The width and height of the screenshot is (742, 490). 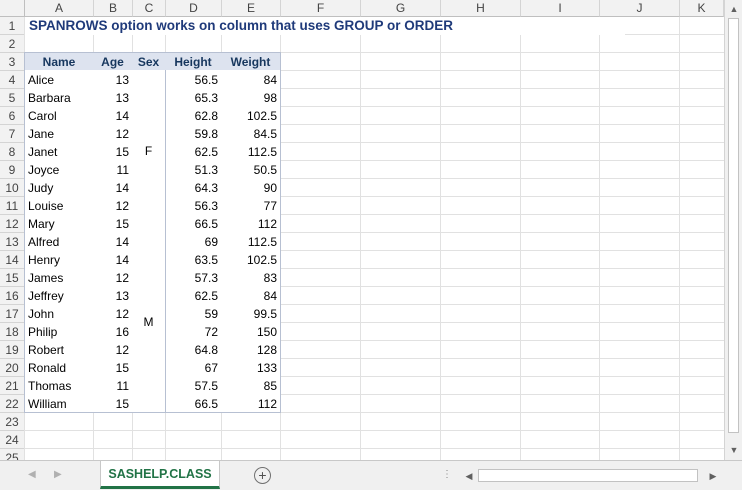 I want to click on table-cell: 64.3, so click(x=193, y=187).